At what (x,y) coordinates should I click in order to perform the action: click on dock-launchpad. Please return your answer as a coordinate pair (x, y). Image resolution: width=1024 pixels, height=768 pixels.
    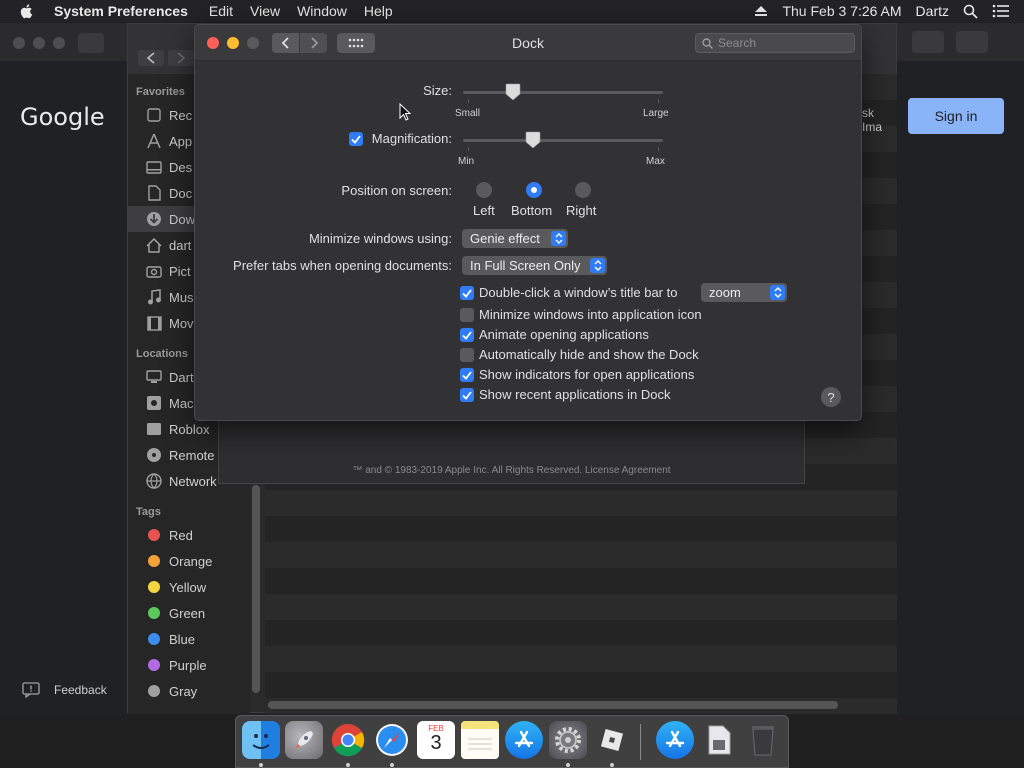
    Looking at the image, I should click on (304, 740).